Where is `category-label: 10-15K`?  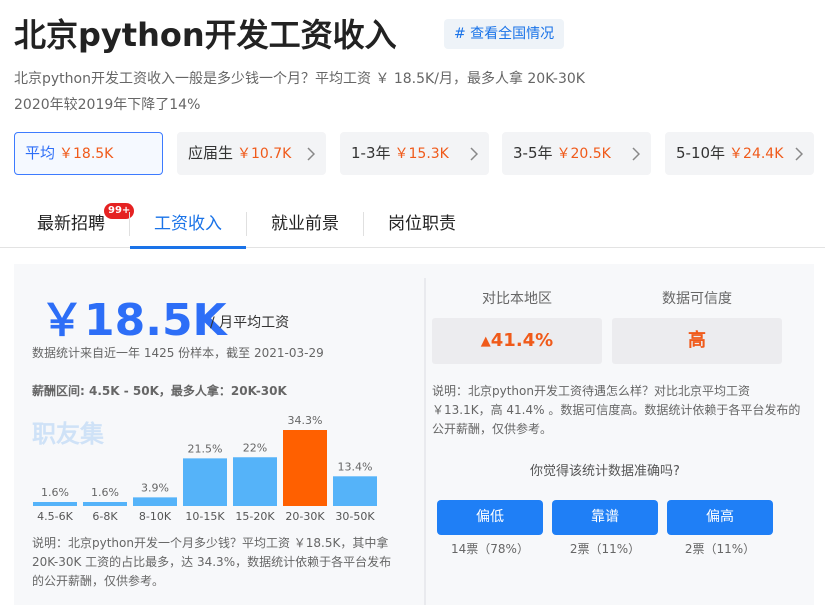
category-label: 10-15K is located at coordinates (205, 516).